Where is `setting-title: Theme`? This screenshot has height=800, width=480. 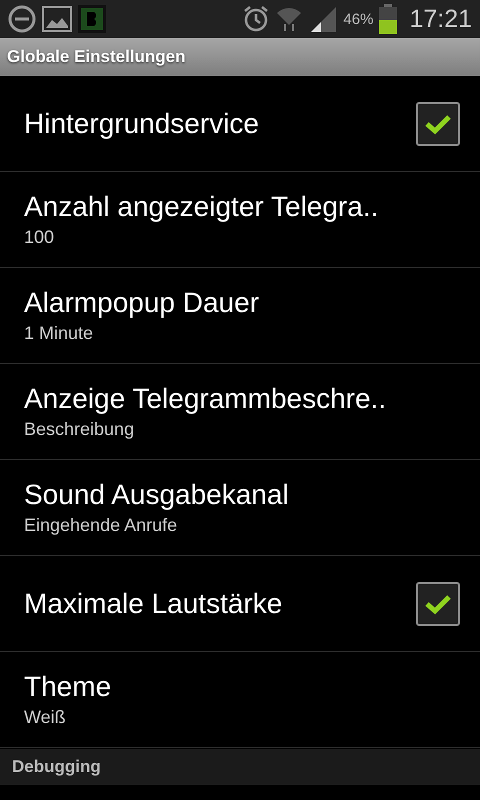 setting-title: Theme is located at coordinates (242, 687).